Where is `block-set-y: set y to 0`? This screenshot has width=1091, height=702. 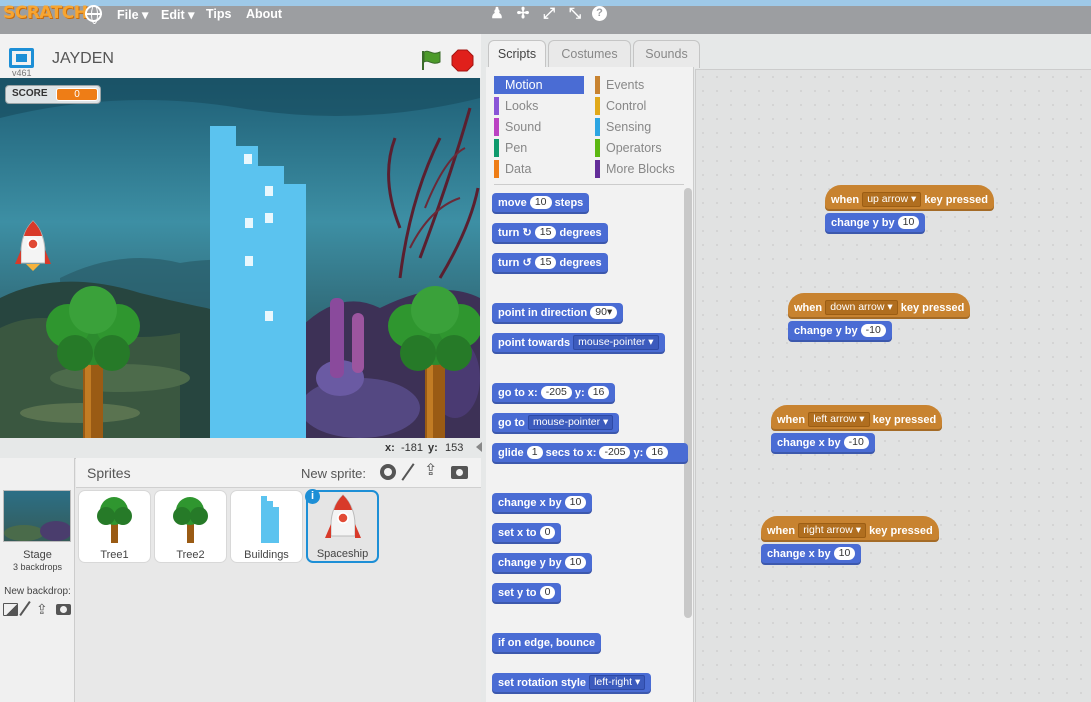 block-set-y: set y to 0 is located at coordinates (527, 593).